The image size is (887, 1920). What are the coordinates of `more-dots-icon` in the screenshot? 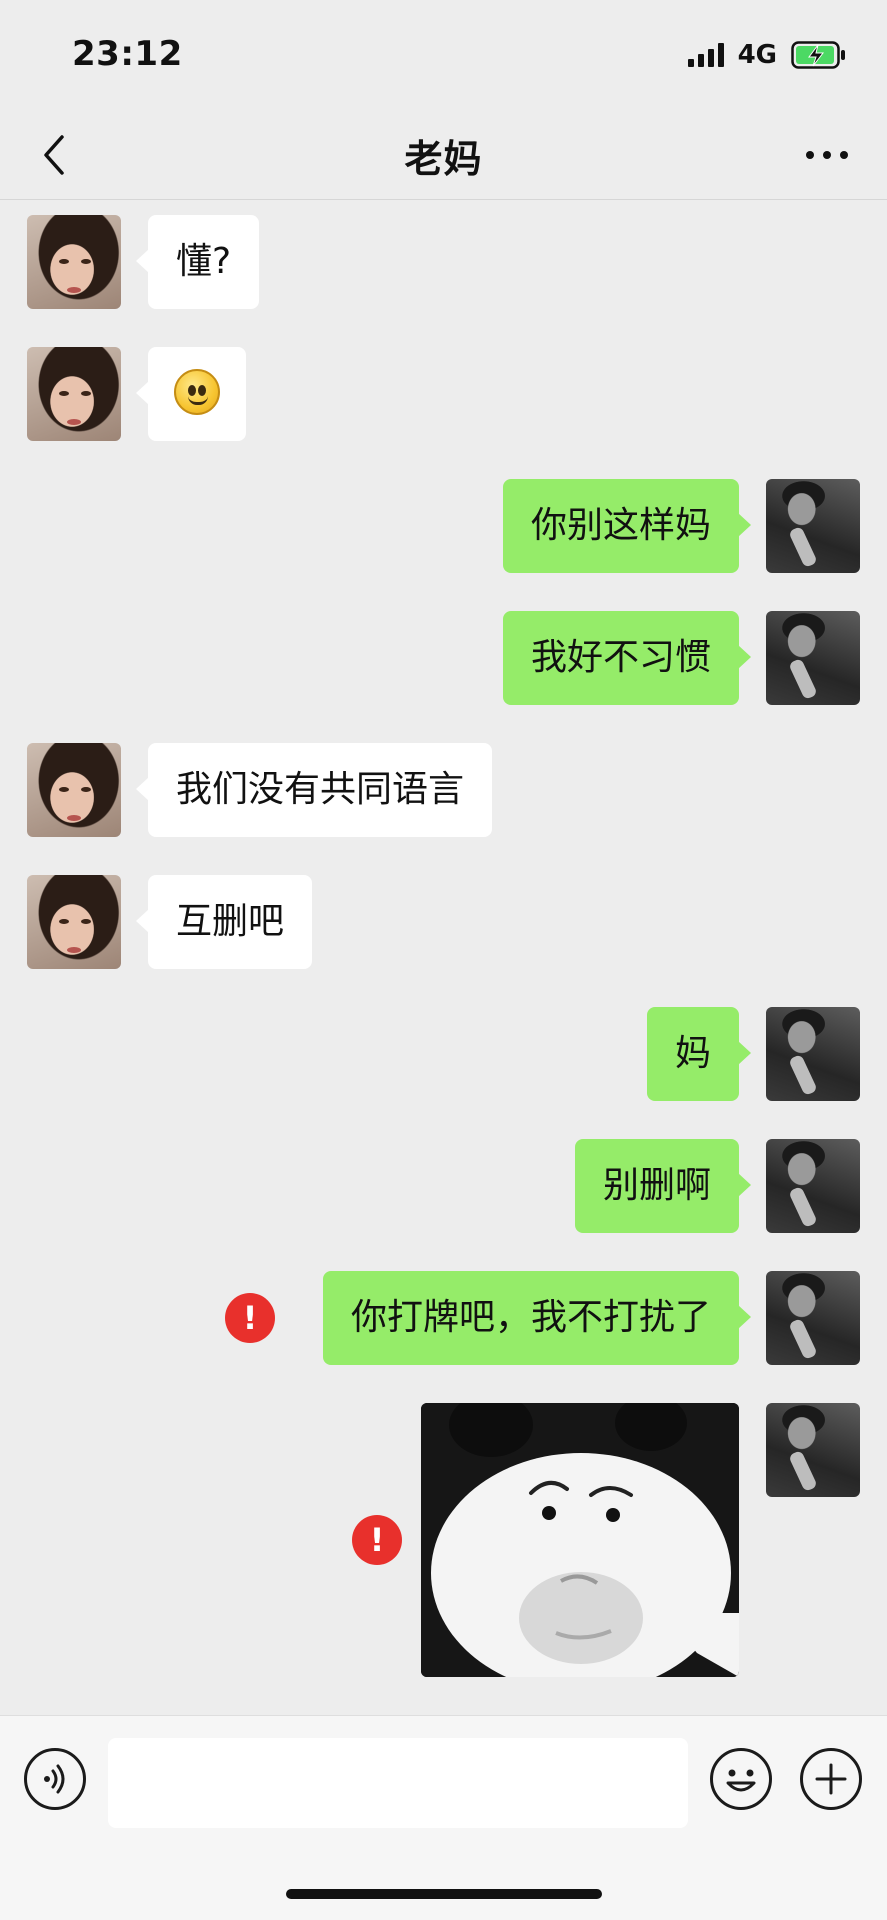 It's located at (827, 155).